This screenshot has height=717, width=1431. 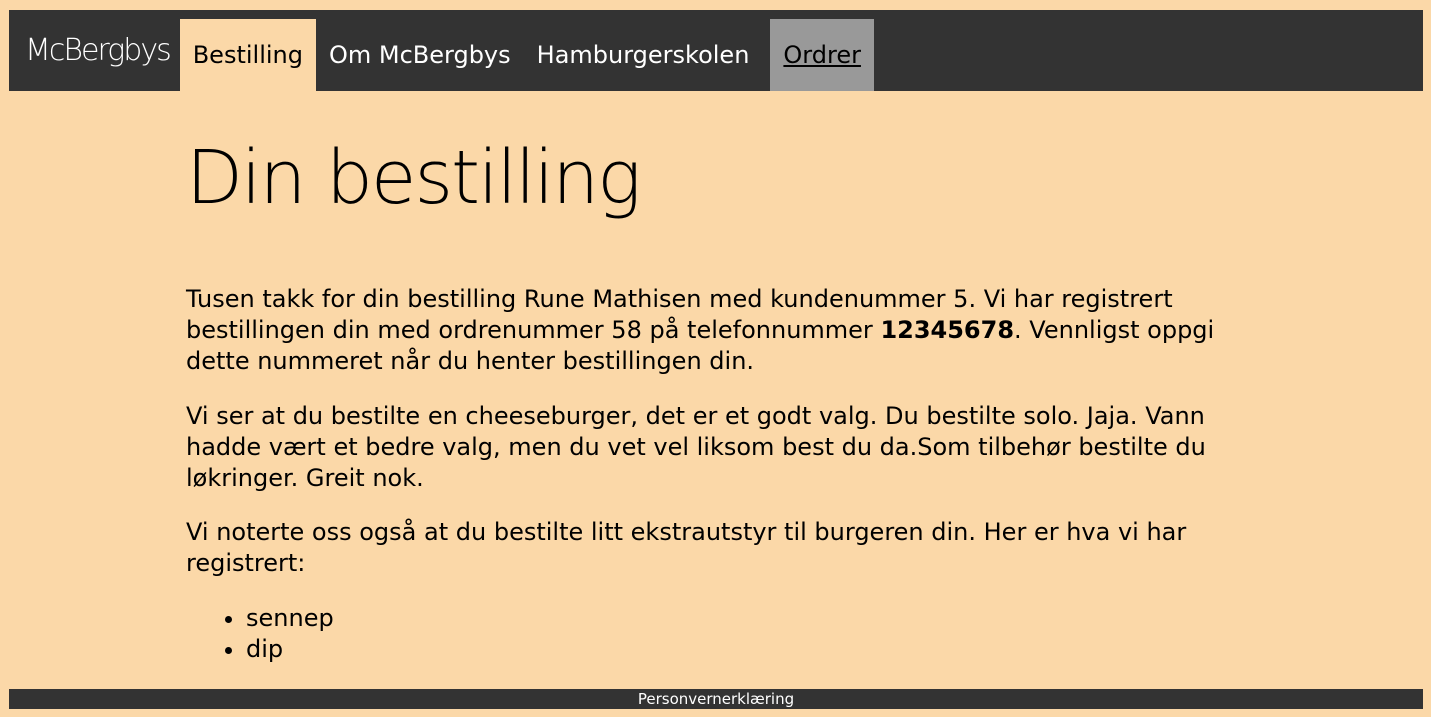 What do you see at coordinates (420, 55) in the screenshot?
I see `nav-item-om-mcbergbys: Om McBergbys` at bounding box center [420, 55].